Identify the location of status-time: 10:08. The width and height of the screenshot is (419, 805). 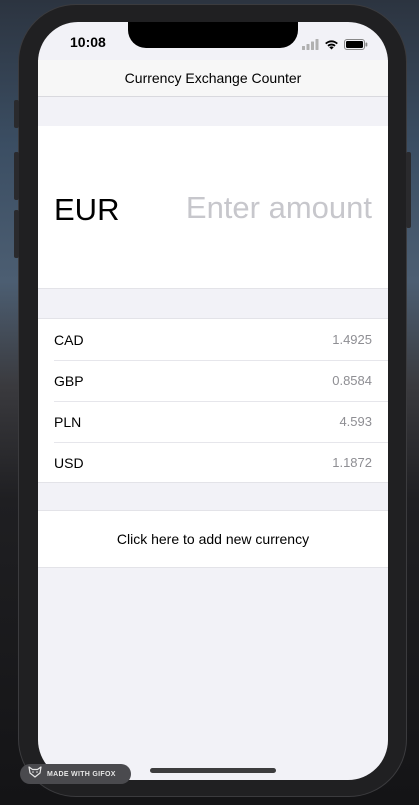
(88, 42).